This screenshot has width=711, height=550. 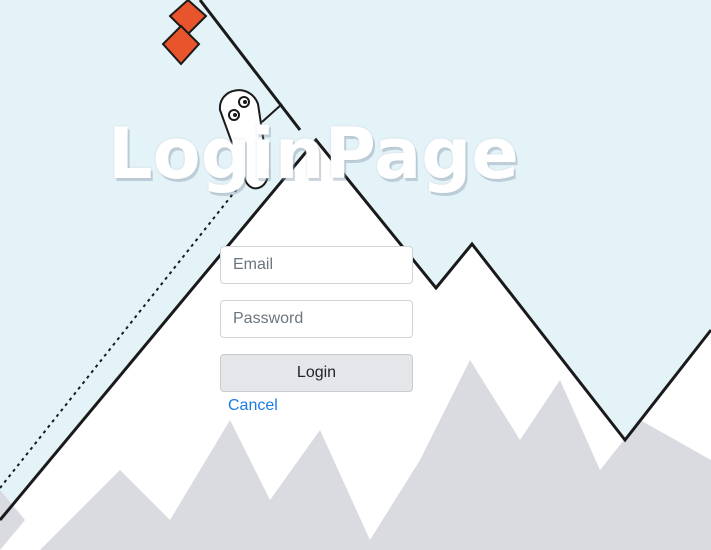 I want to click on password-field, so click(x=316, y=319).